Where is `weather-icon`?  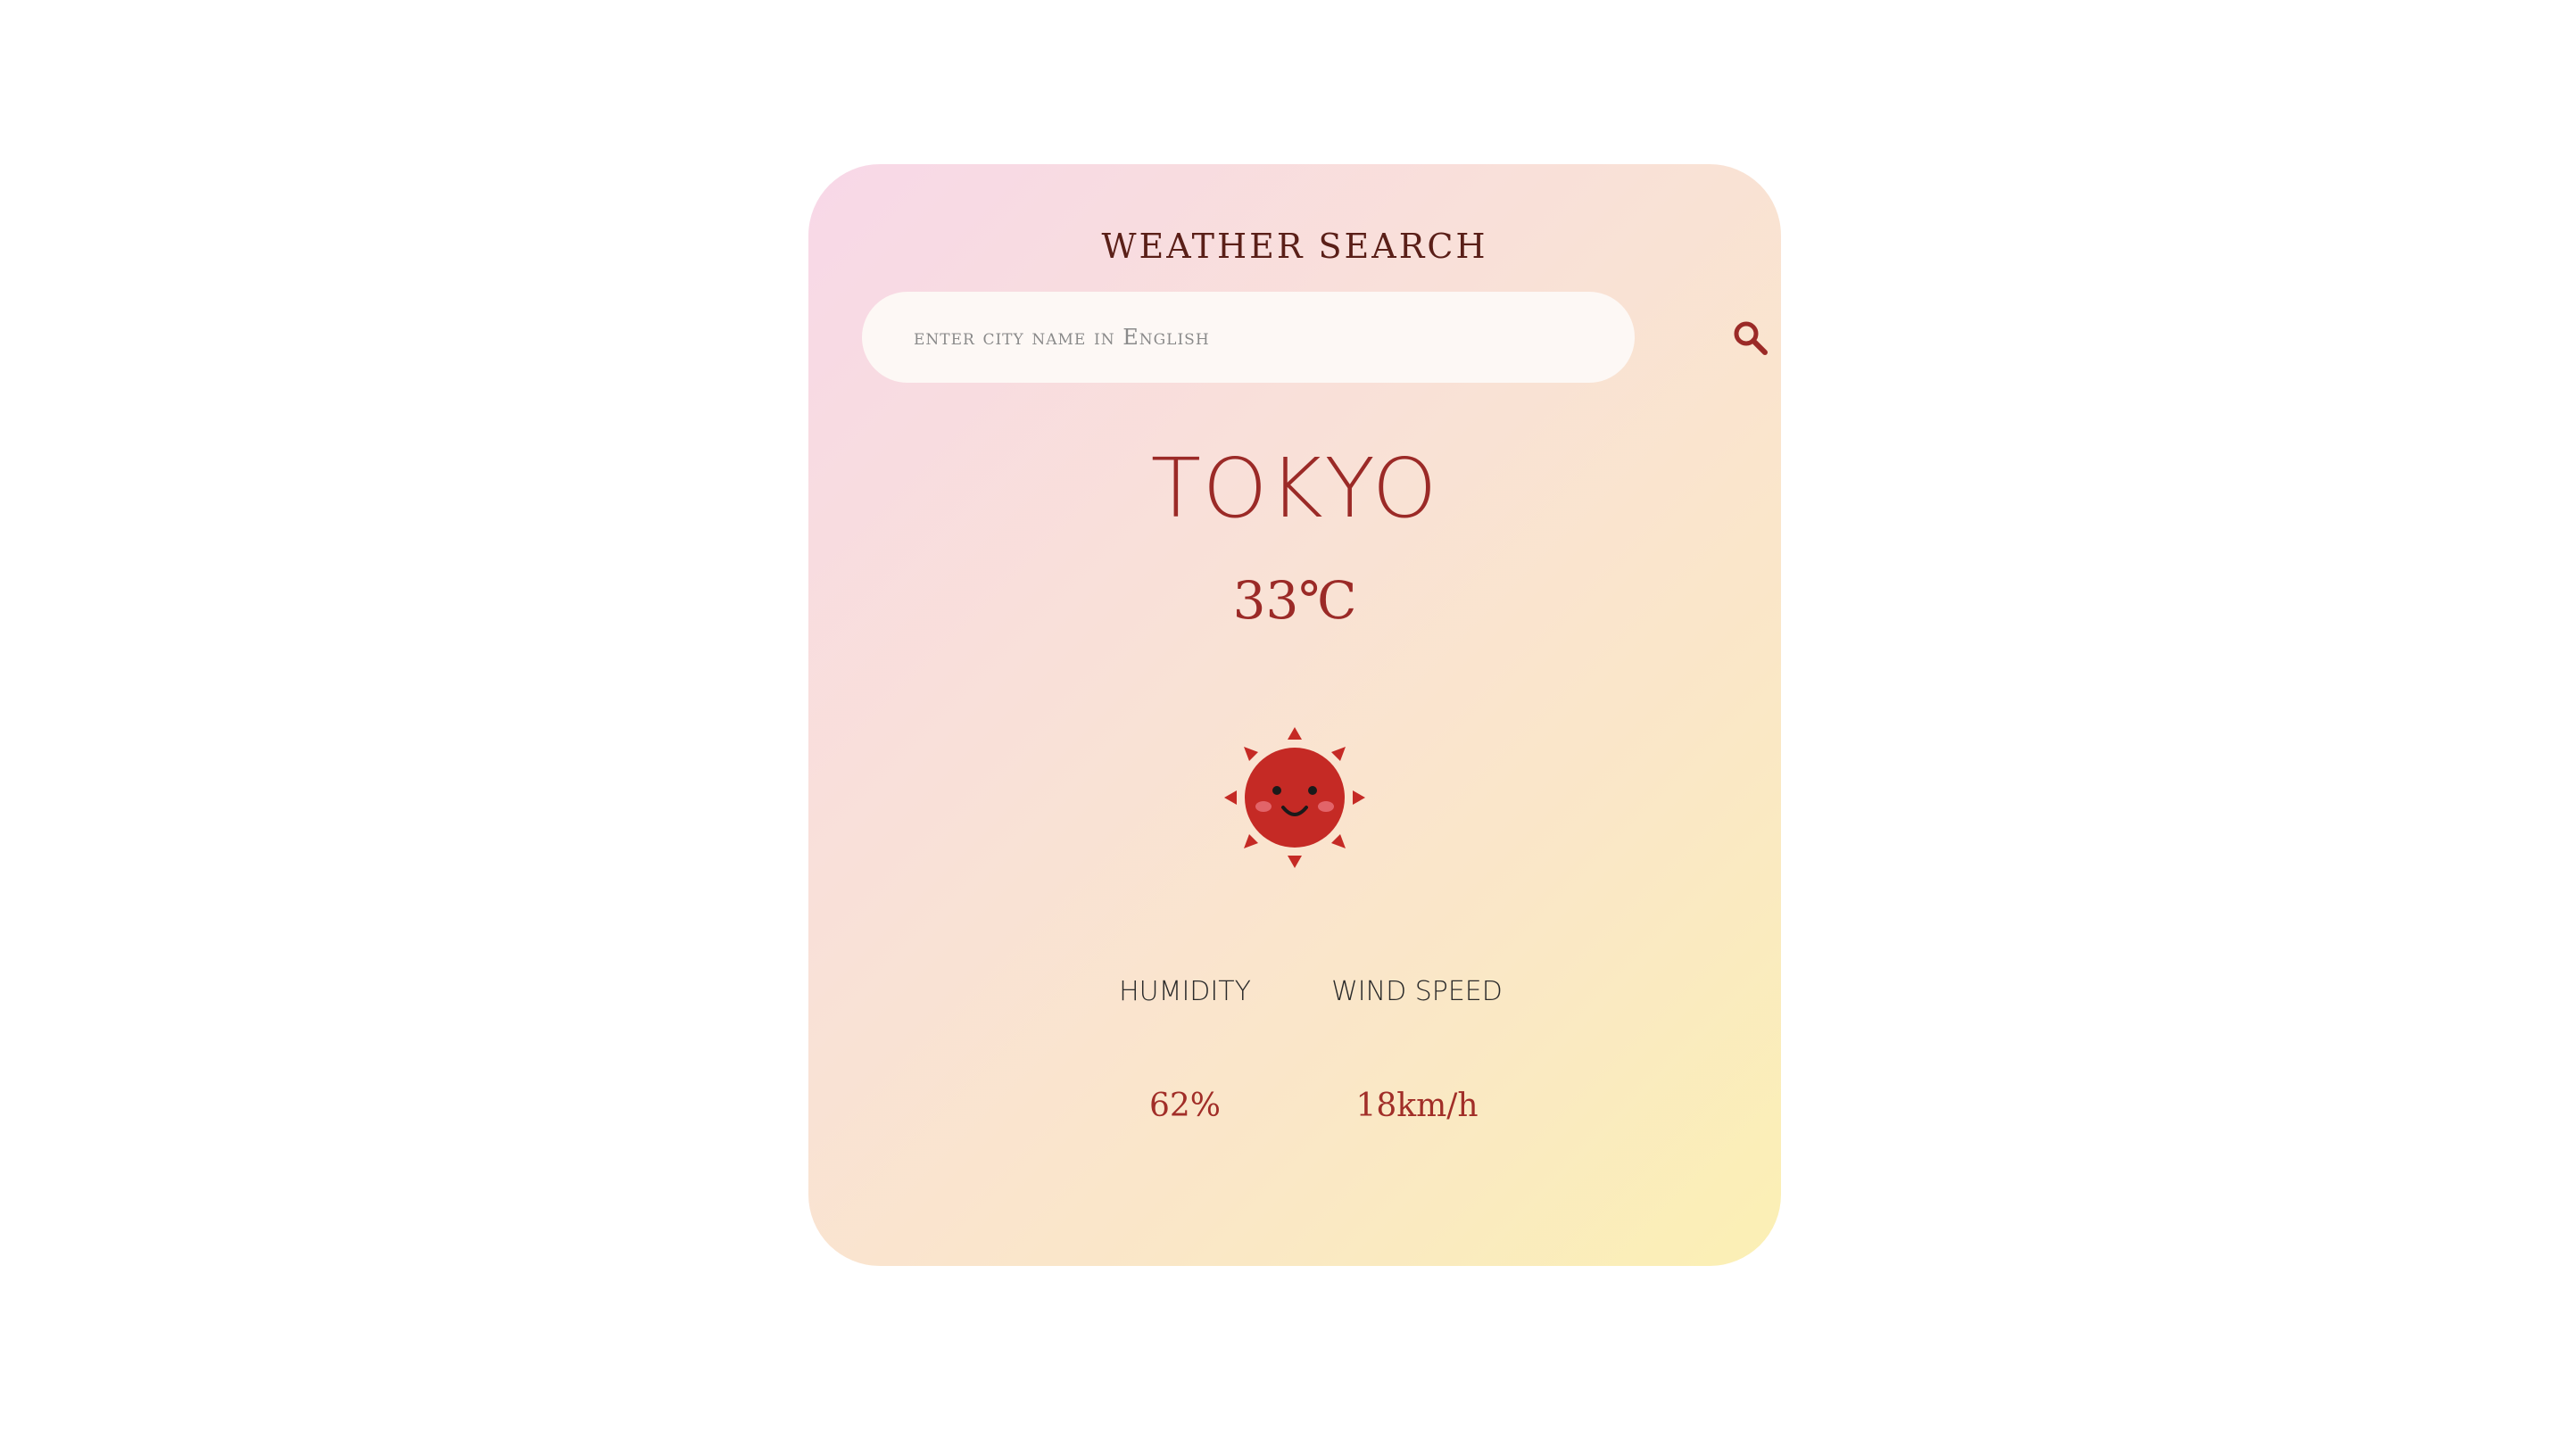
weather-icon is located at coordinates (1295, 797).